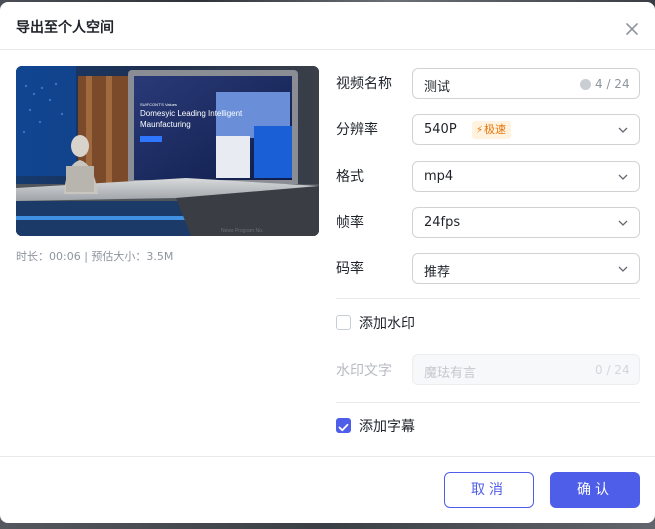 This screenshot has width=655, height=529. What do you see at coordinates (327, 456) in the screenshot?
I see `footer-divider` at bounding box center [327, 456].